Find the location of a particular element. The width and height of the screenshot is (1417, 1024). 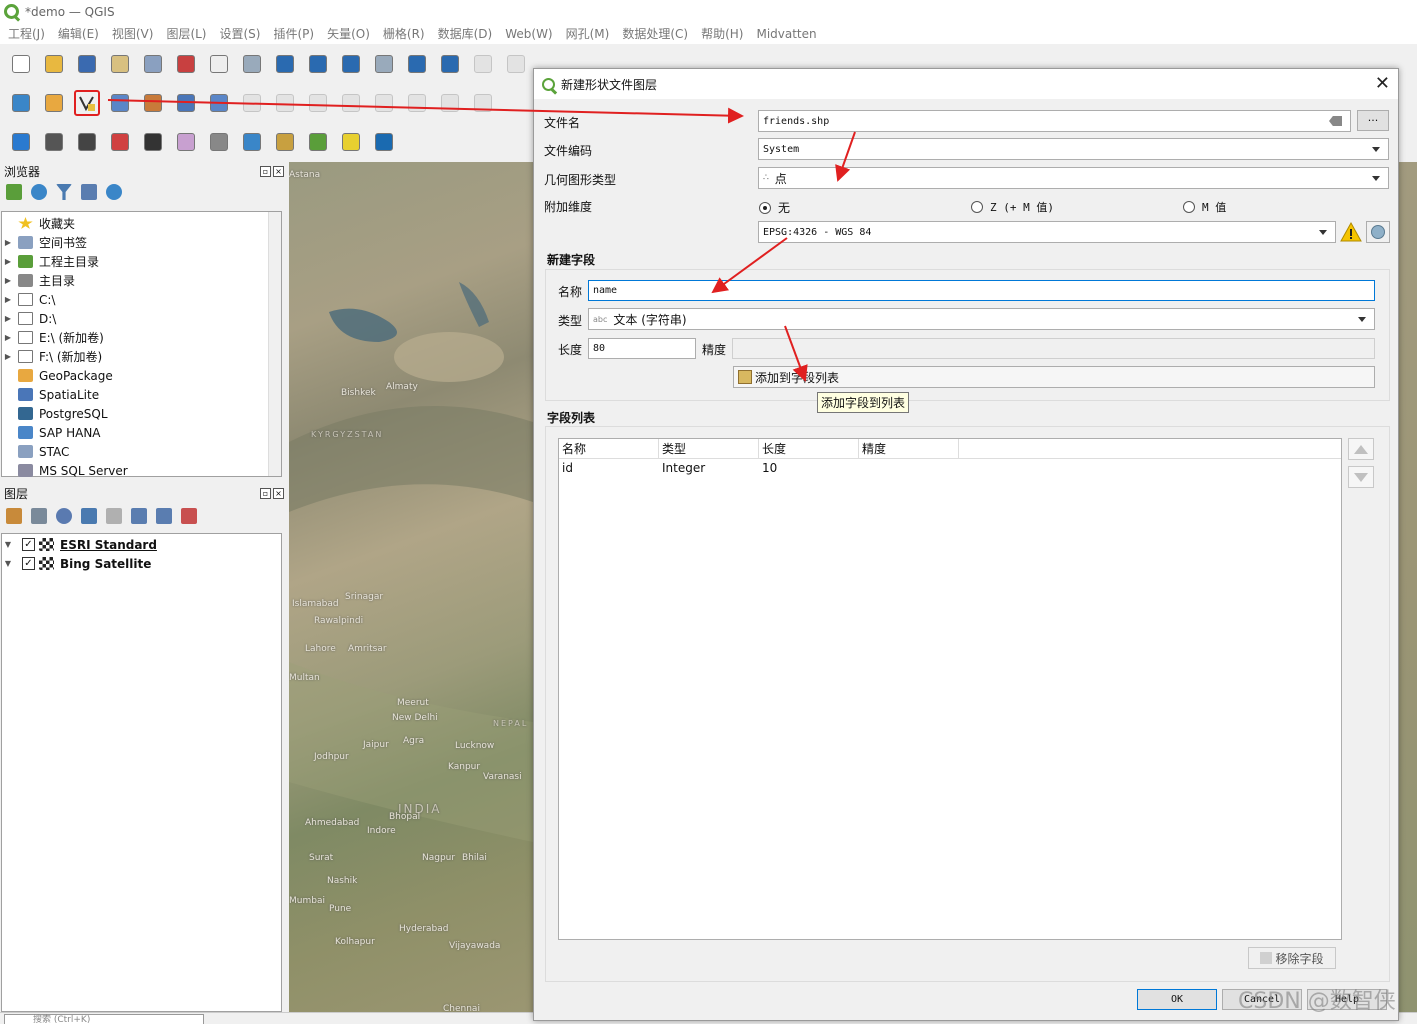

menu-item: 数据处理(C) is located at coordinates (655, 33).